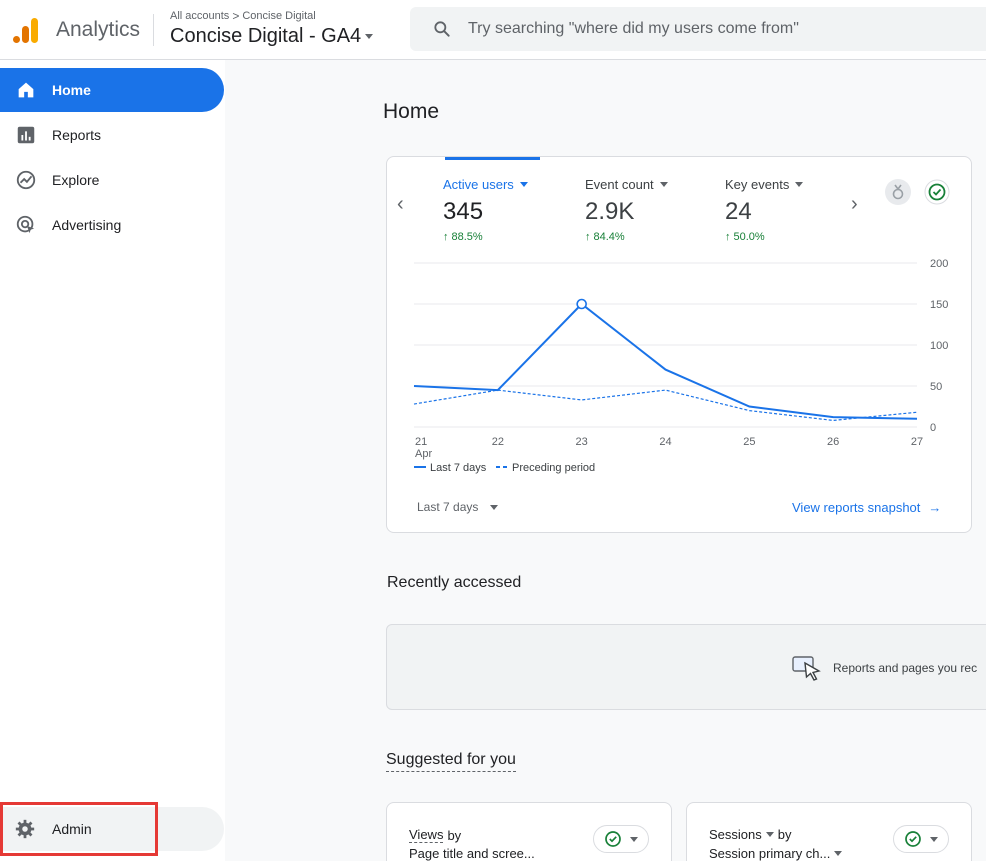 The width and height of the screenshot is (986, 861). I want to click on metric-delta: 84.4%, so click(609, 237).